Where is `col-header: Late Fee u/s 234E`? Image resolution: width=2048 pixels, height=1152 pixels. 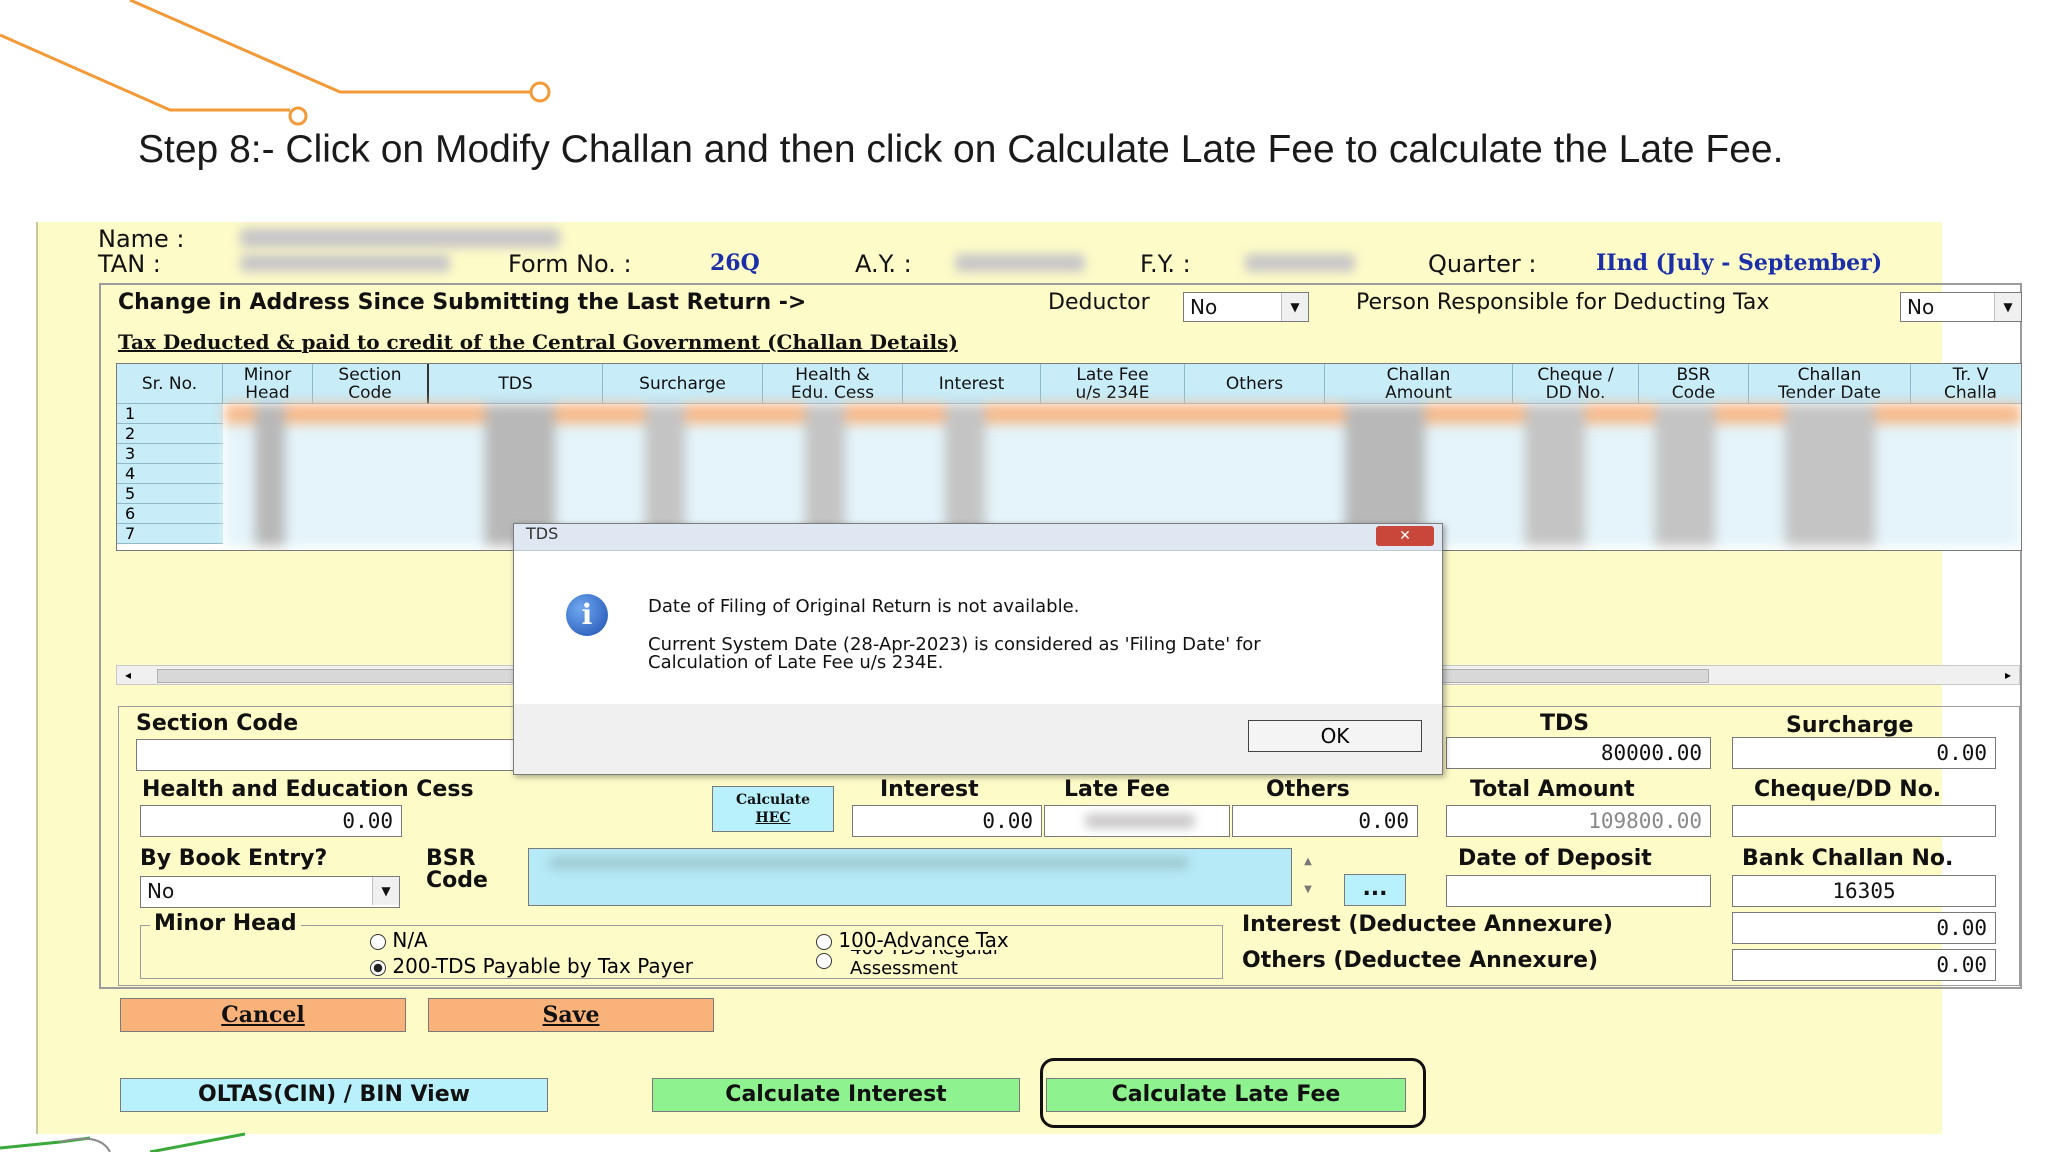
col-header: Late Fee u/s 234E is located at coordinates (1113, 384).